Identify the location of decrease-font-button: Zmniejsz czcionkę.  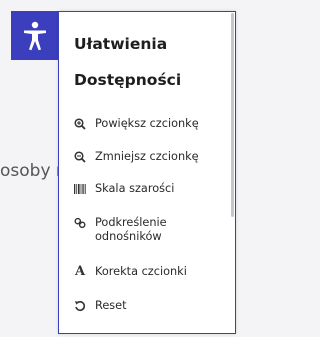
(152, 157).